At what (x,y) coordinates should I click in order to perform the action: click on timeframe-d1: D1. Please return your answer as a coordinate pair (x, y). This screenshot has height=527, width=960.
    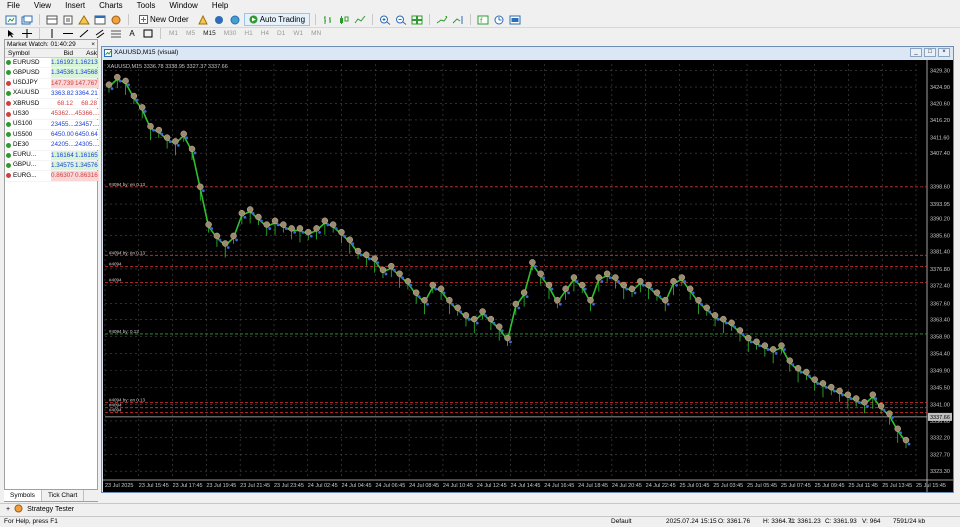
    Looking at the image, I should click on (281, 33).